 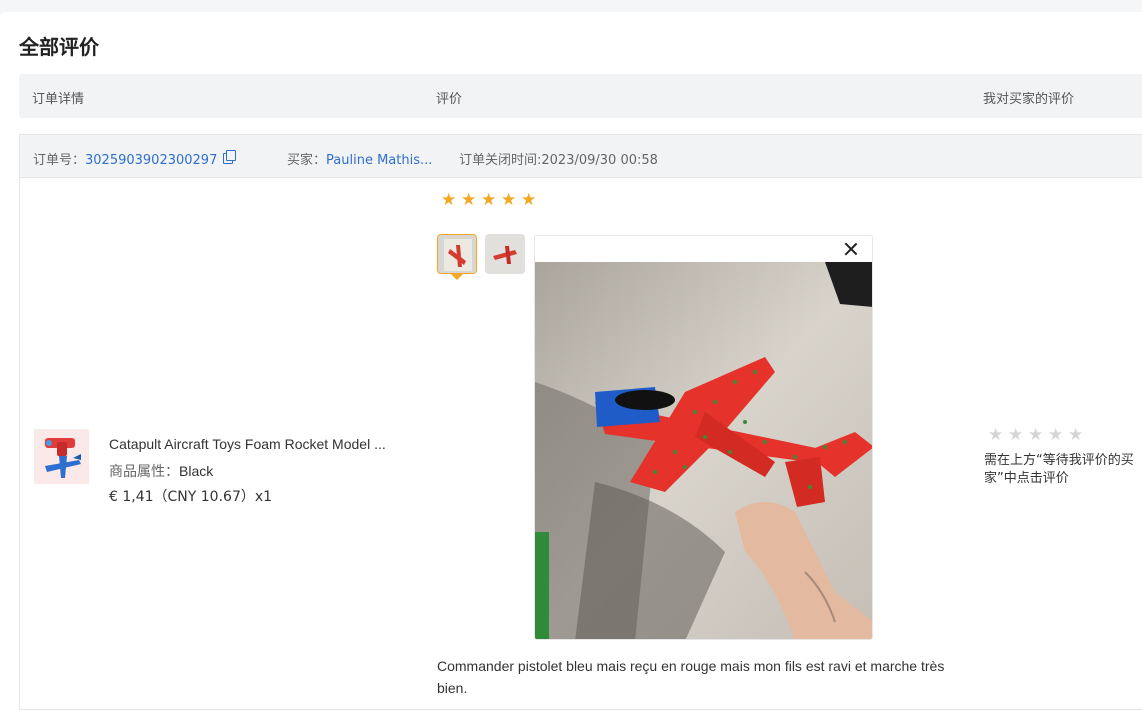 I want to click on my-review-note: 需在上方“等待我评价的买家”中点击评价, so click(x=1059, y=469).